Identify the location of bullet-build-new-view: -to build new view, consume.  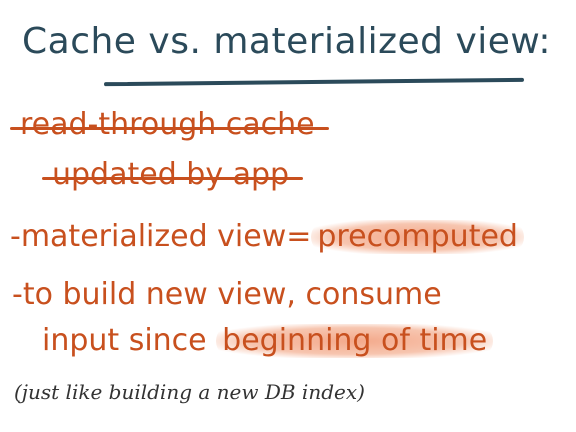
(227, 294).